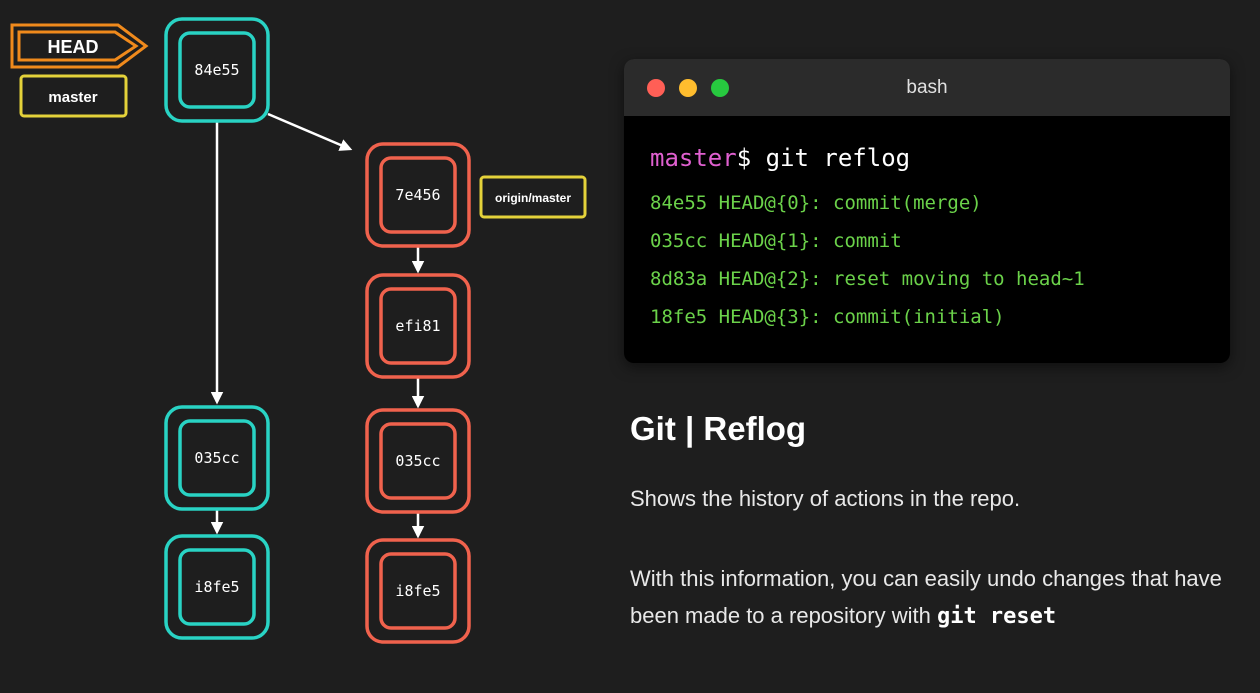  I want to click on master-branch-tag: master, so click(73, 96).